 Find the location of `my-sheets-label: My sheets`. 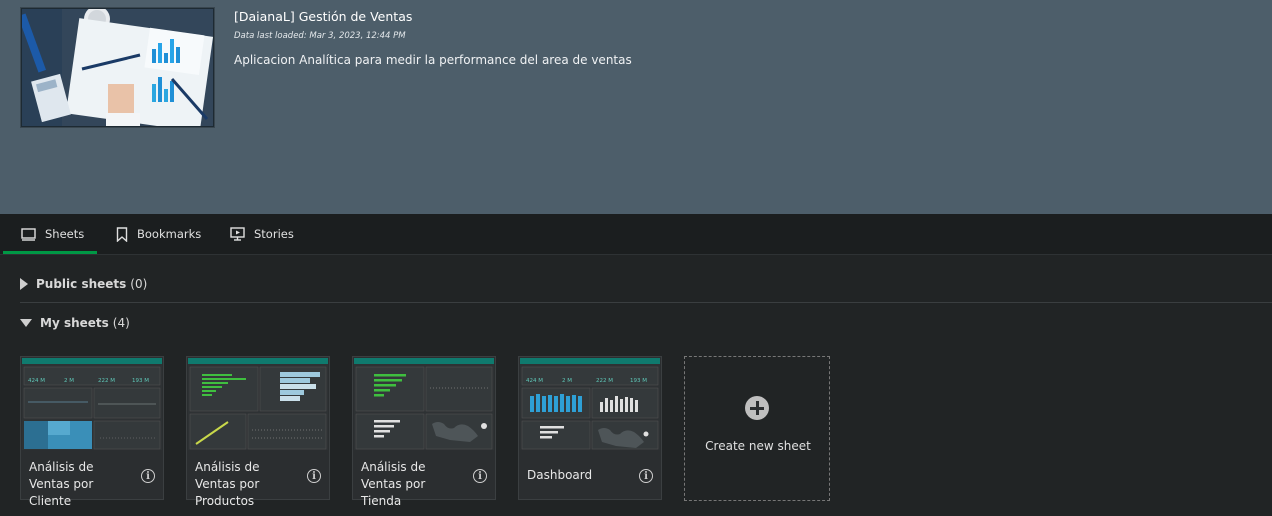

my-sheets-label: My sheets is located at coordinates (74, 323).